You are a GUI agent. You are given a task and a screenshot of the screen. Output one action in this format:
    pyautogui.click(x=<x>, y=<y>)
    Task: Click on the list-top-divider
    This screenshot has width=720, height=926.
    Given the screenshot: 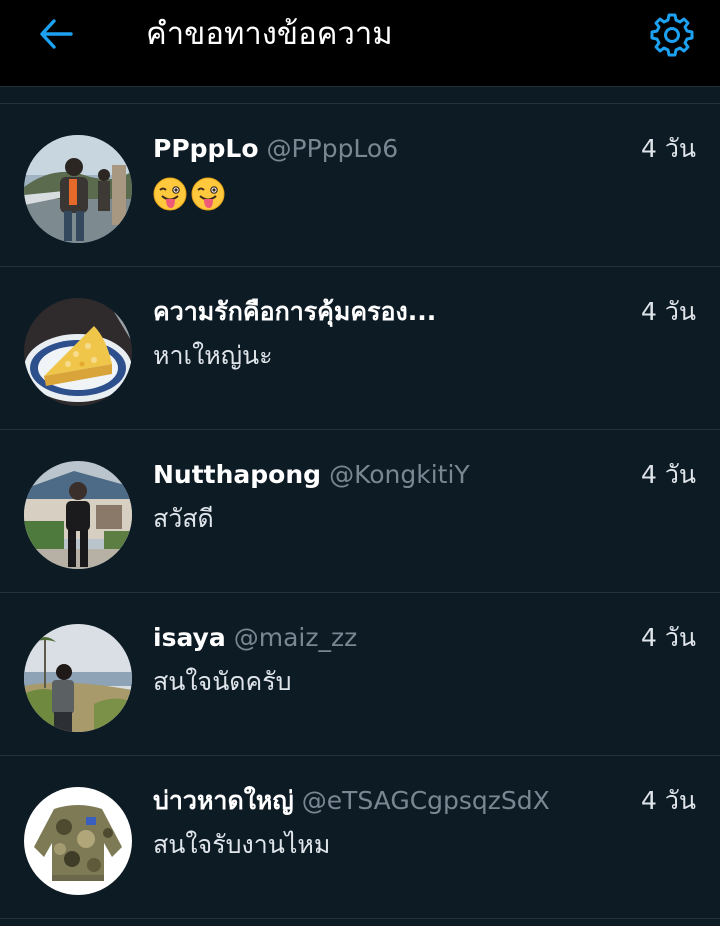 What is the action you would take?
    pyautogui.click(x=360, y=95)
    